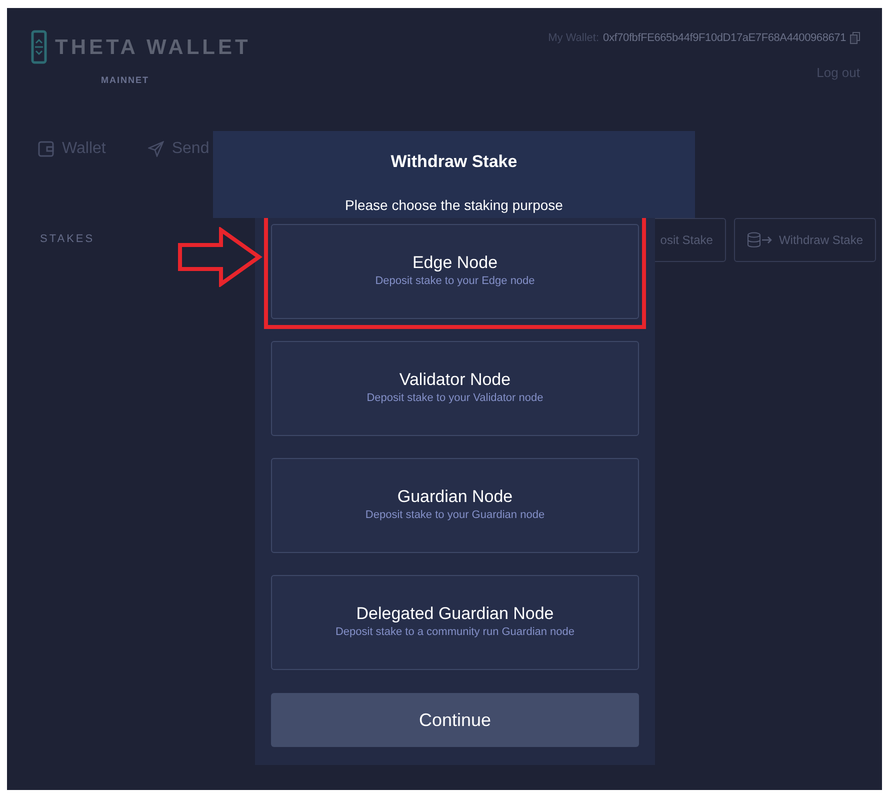  I want to click on logo-text: THETA WALLET, so click(153, 47).